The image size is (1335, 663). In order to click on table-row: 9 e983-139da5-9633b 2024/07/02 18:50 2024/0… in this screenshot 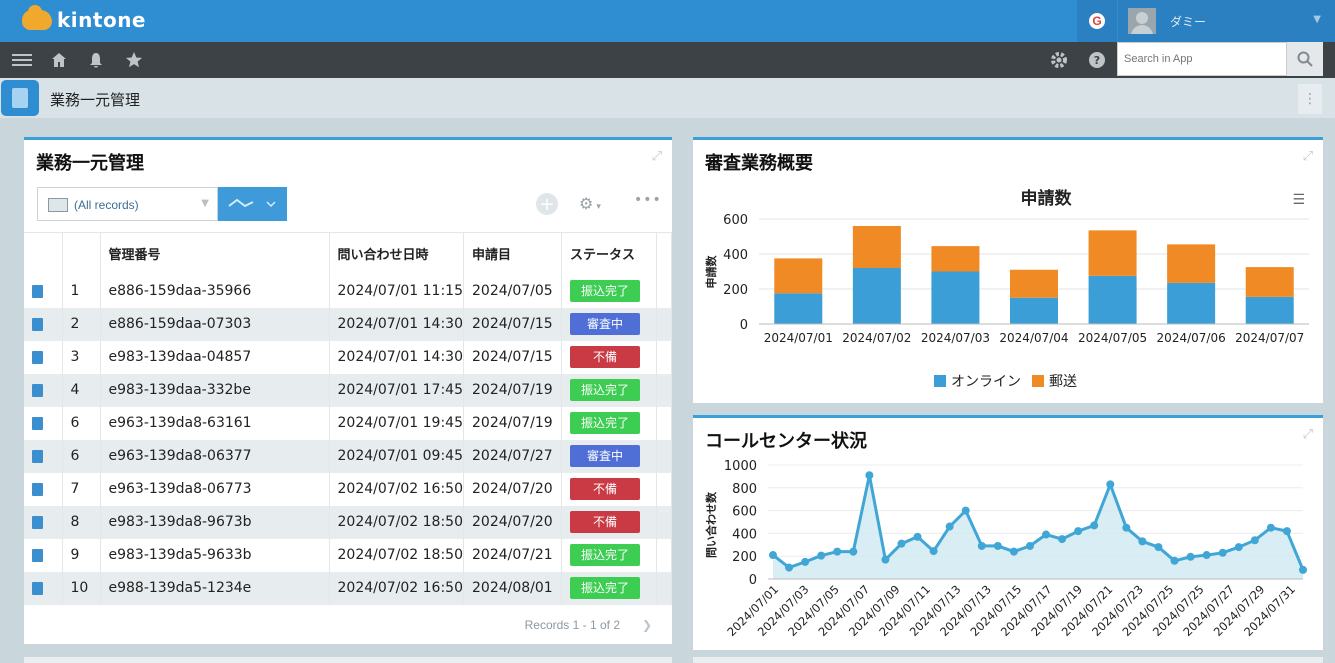, I will do `click(348, 555)`.